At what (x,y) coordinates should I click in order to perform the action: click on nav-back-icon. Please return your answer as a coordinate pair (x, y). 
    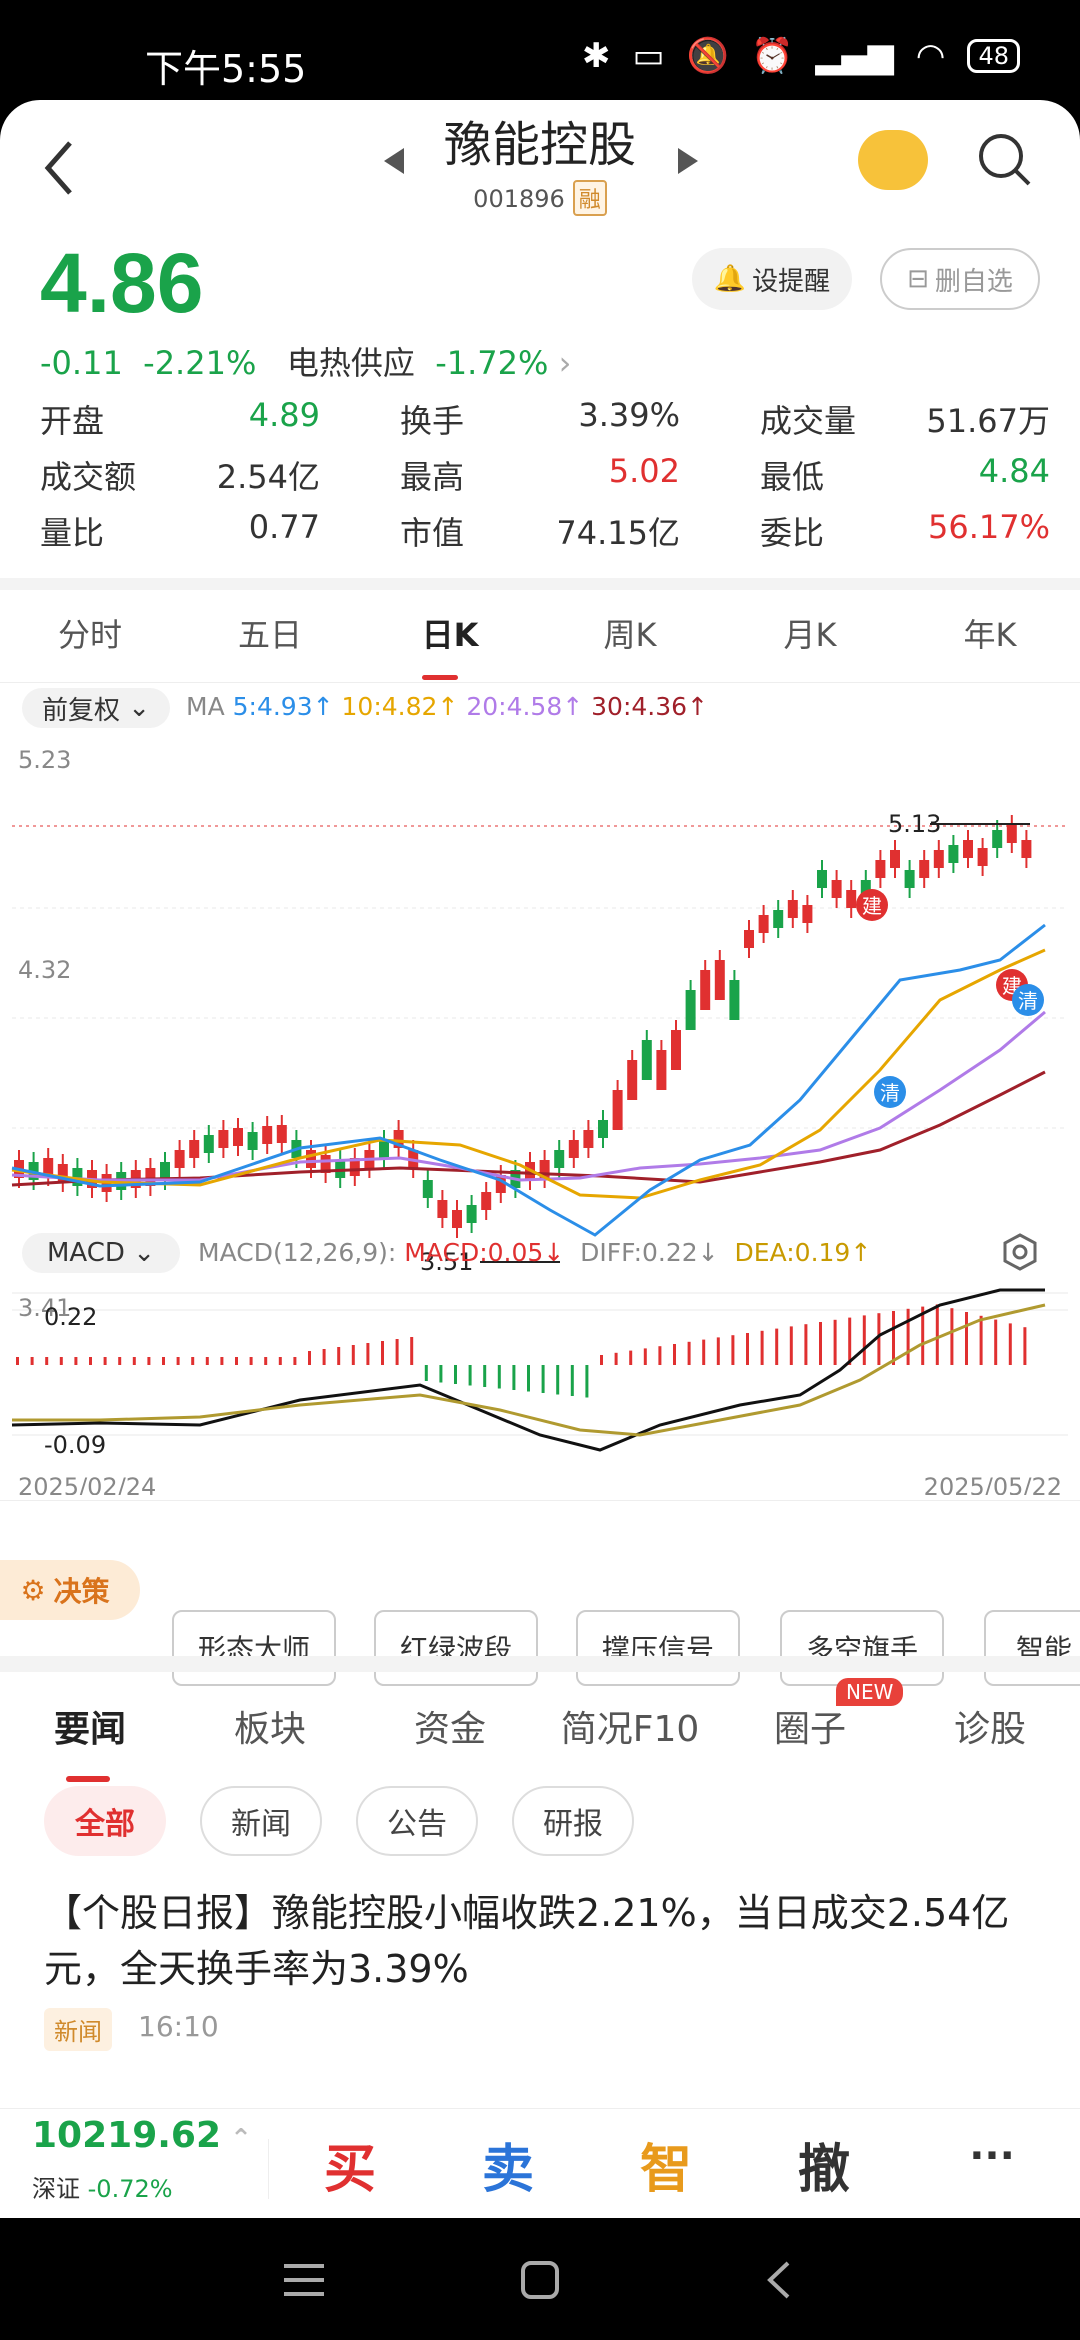
    Looking at the image, I should click on (779, 2280).